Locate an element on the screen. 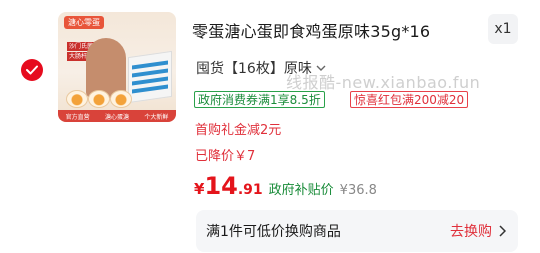 The image size is (540, 253). price-drop-label: 已降价￥7 is located at coordinates (225, 156).